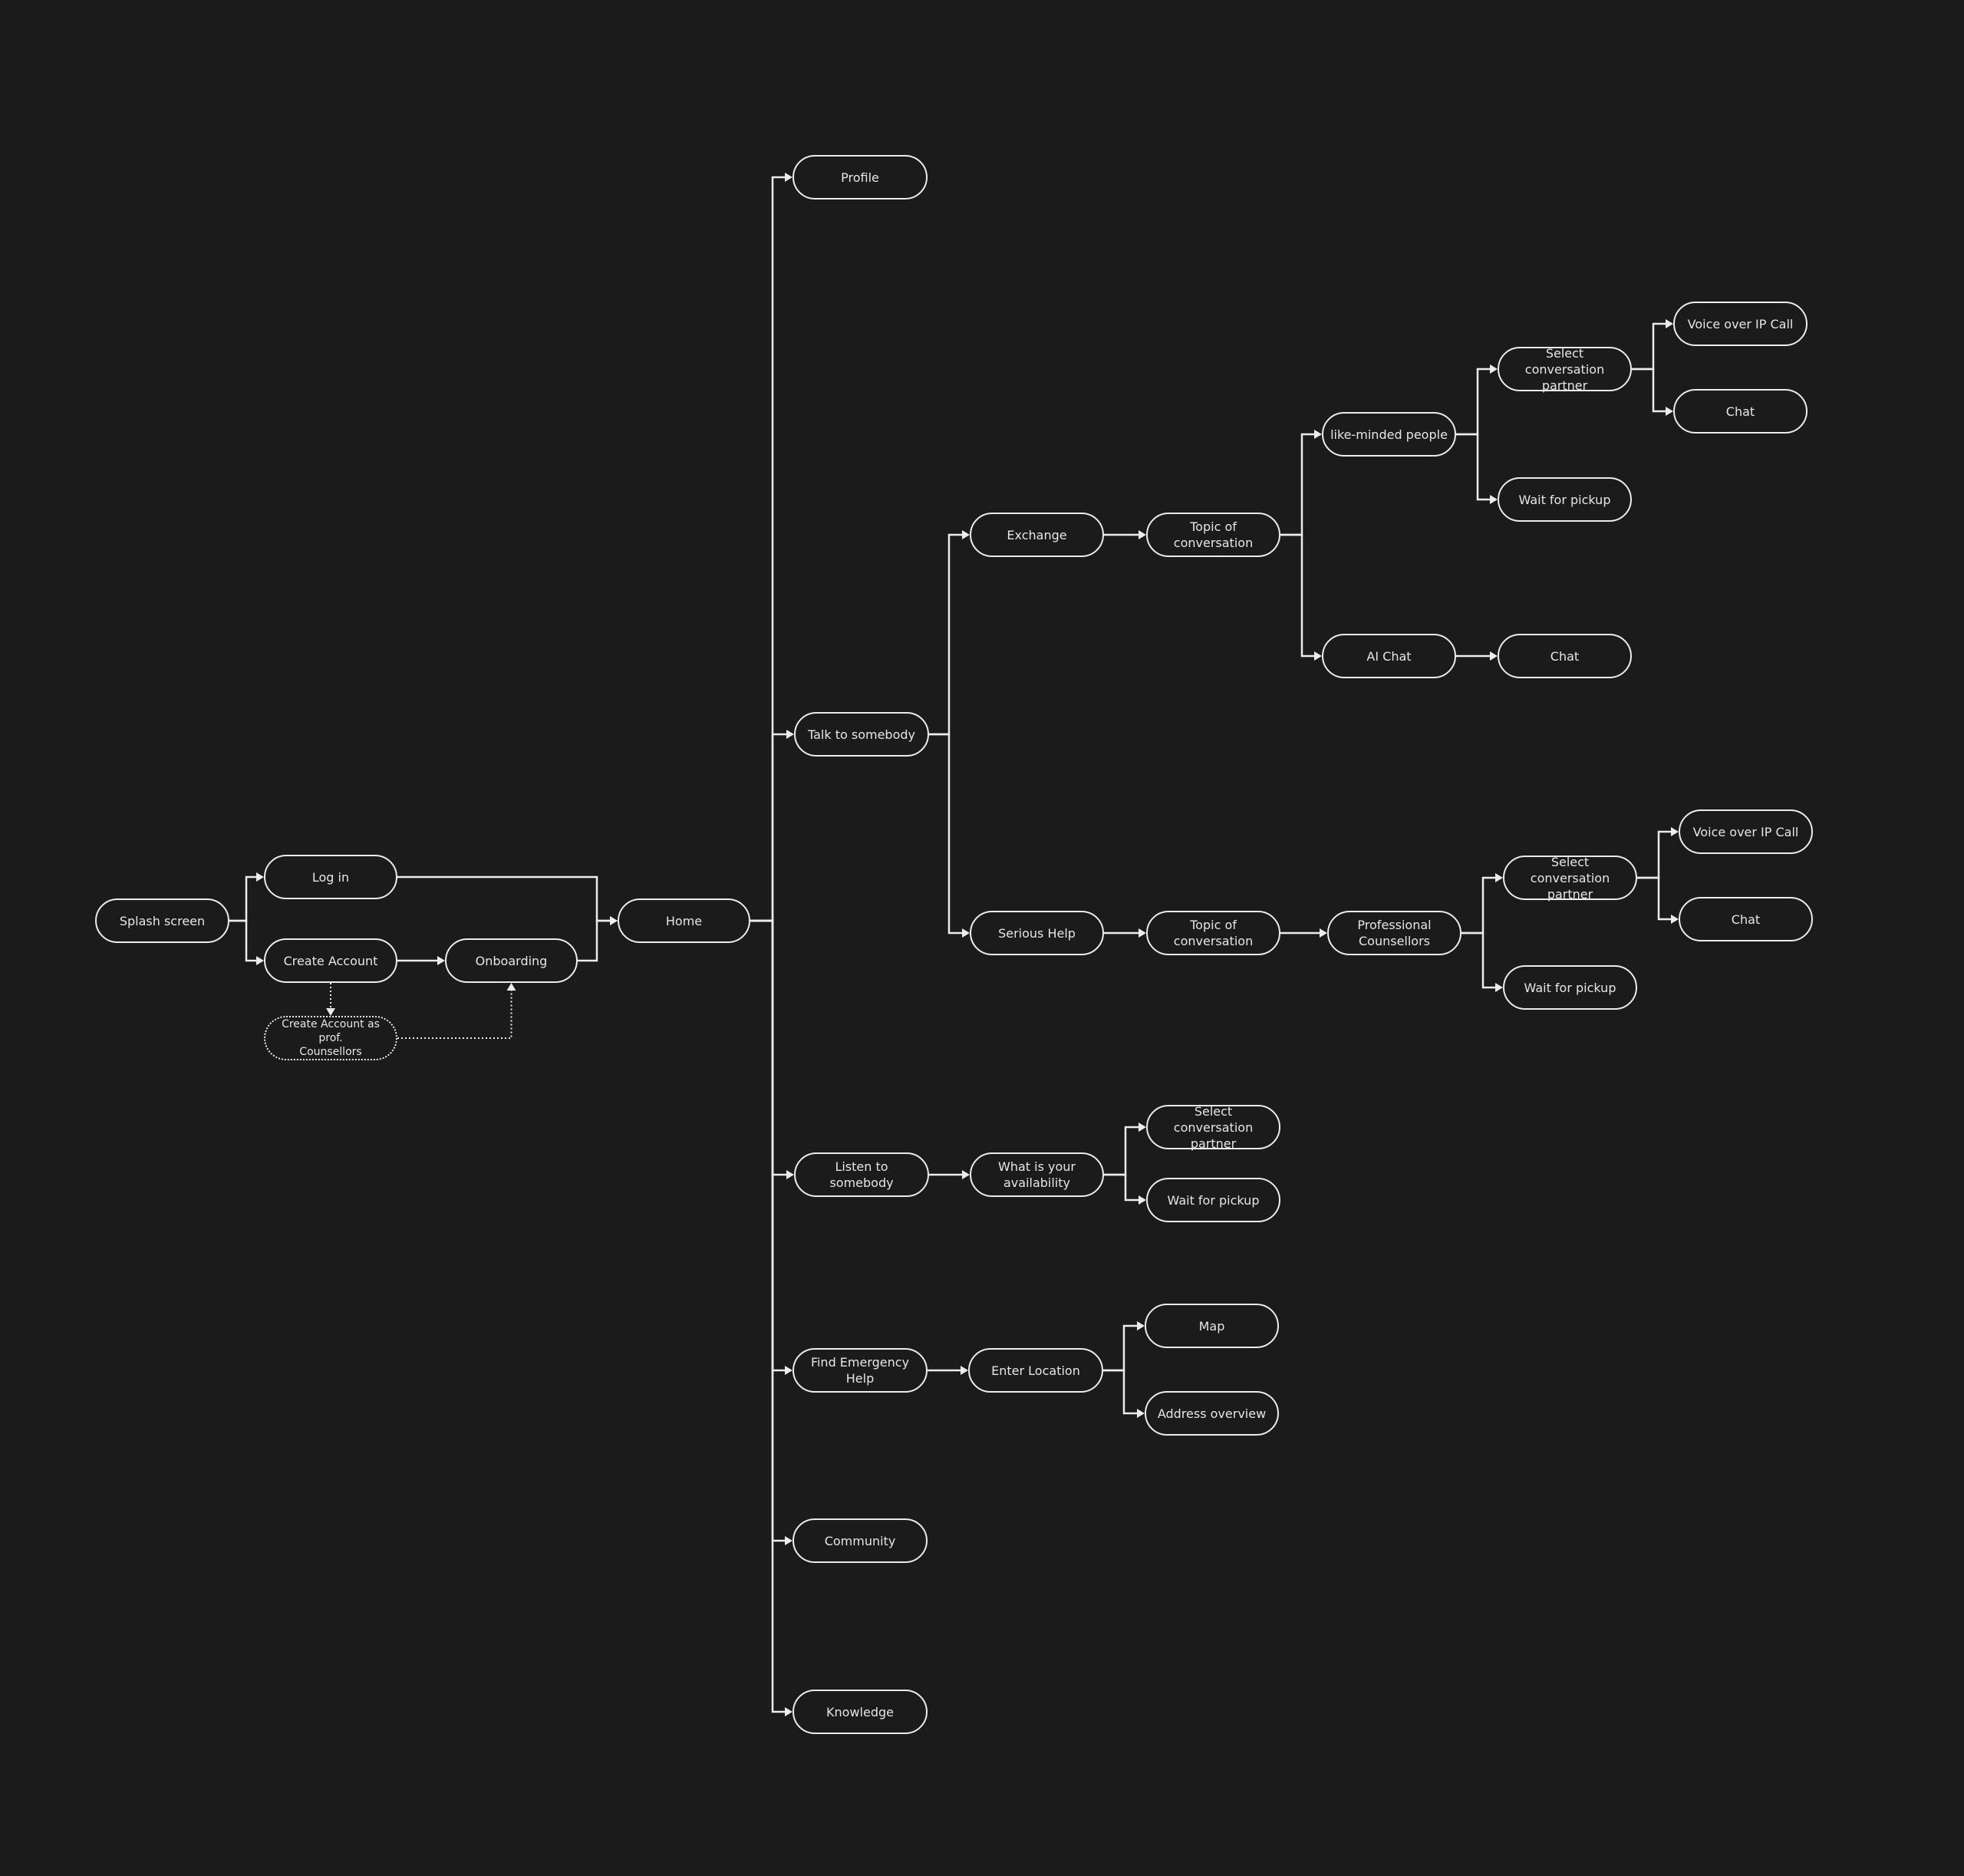 This screenshot has height=1876, width=1964. What do you see at coordinates (1565, 369) in the screenshot?
I see `node-lm-select-partner: Select conversation partner` at bounding box center [1565, 369].